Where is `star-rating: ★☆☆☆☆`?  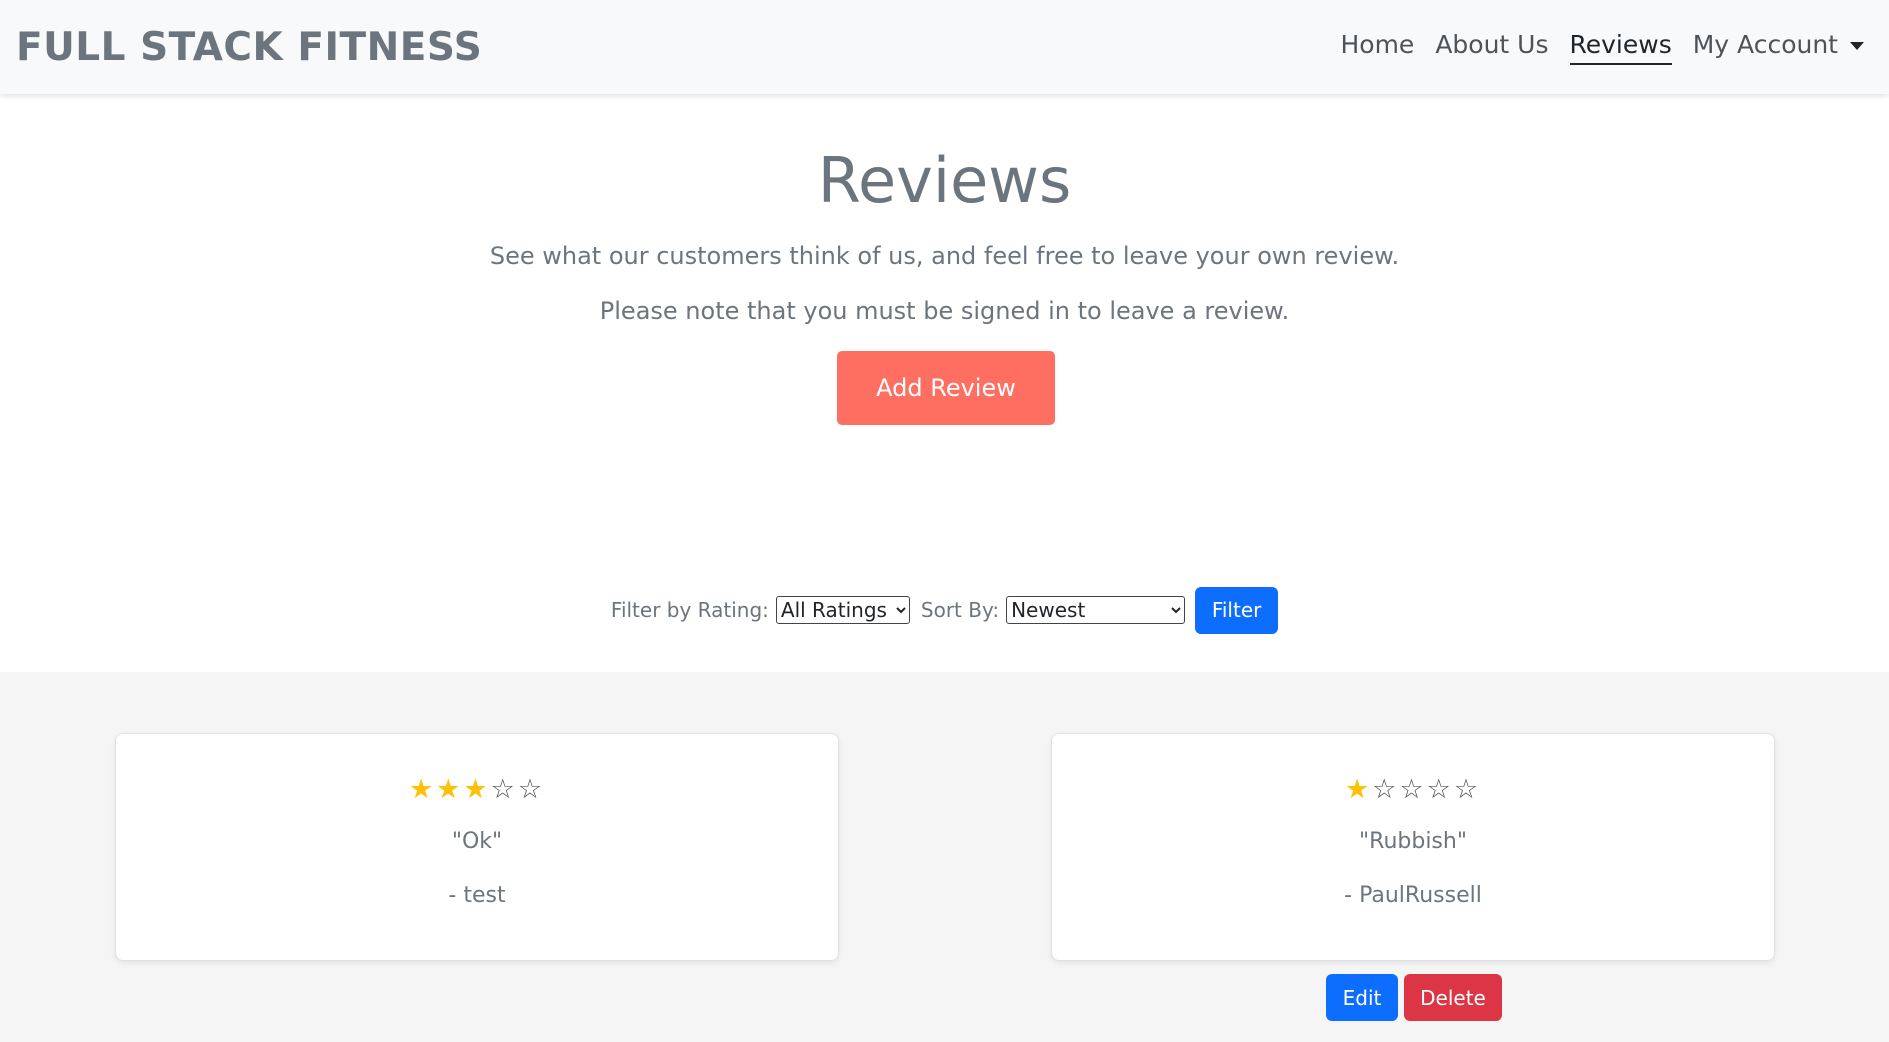
star-rating: ★☆☆☆☆ is located at coordinates (1413, 789).